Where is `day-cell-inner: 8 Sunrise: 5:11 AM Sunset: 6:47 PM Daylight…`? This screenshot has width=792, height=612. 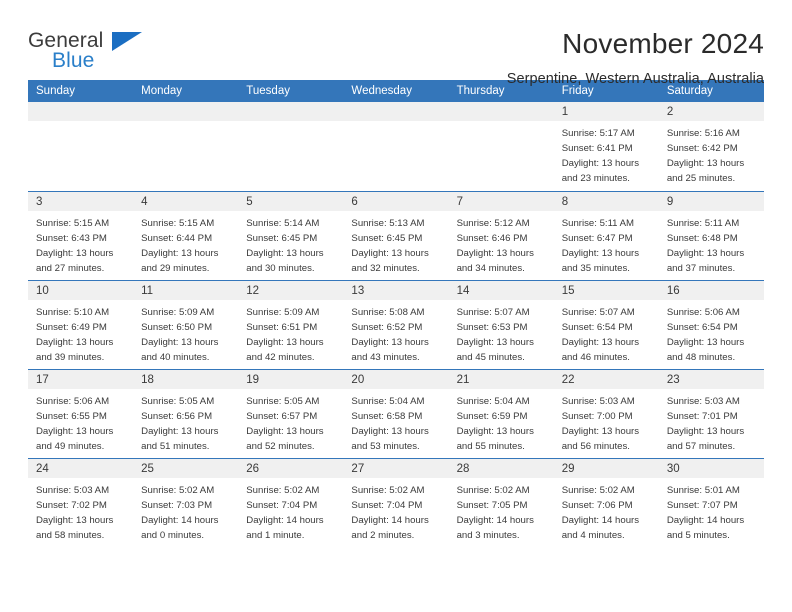 day-cell-inner: 8 Sunrise: 5:11 AM Sunset: 6:47 PM Daylight… is located at coordinates (606, 235).